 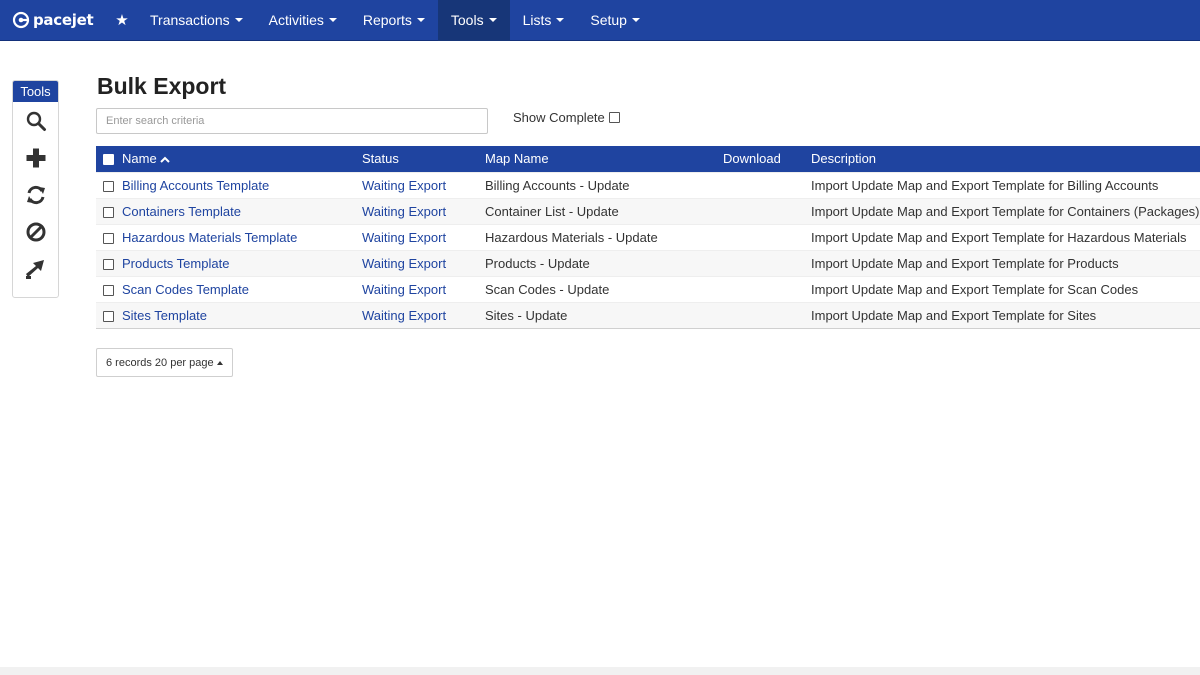 I want to click on plus-icon, so click(x=35, y=157).